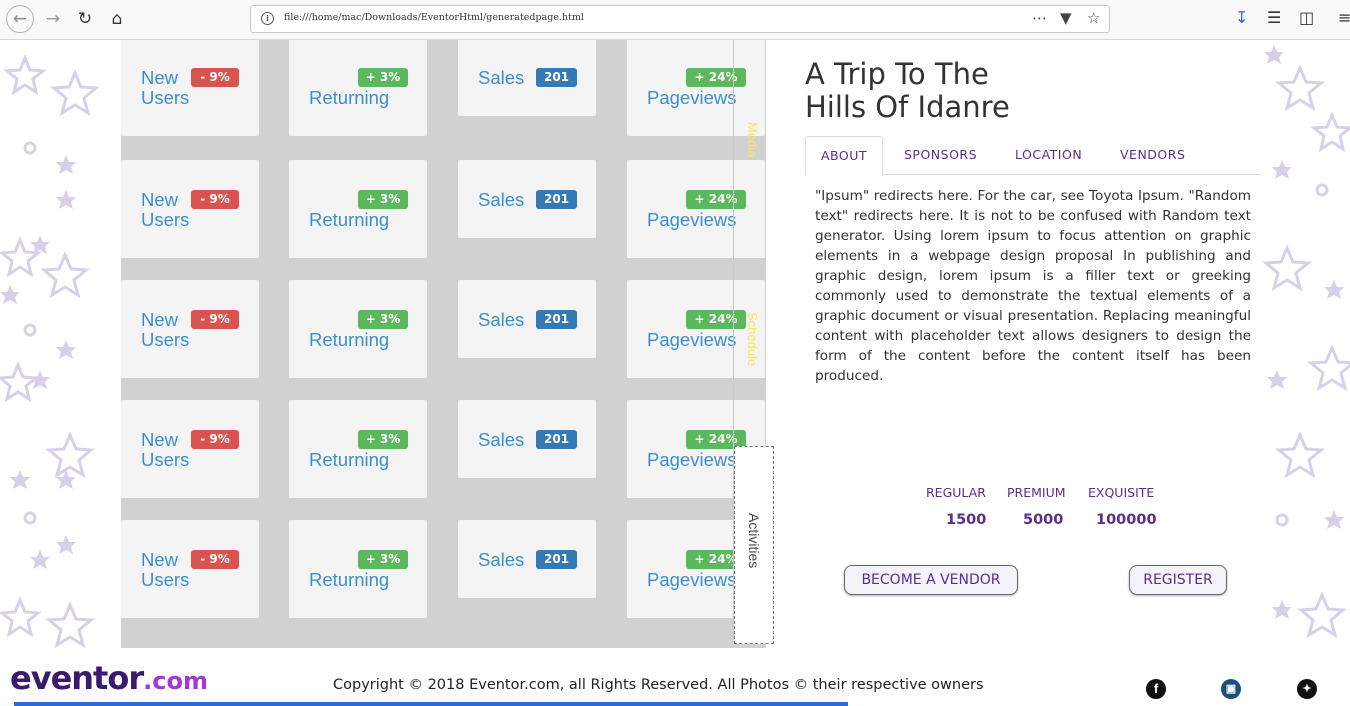  I want to click on library-icon: ☰, so click(1274, 17).